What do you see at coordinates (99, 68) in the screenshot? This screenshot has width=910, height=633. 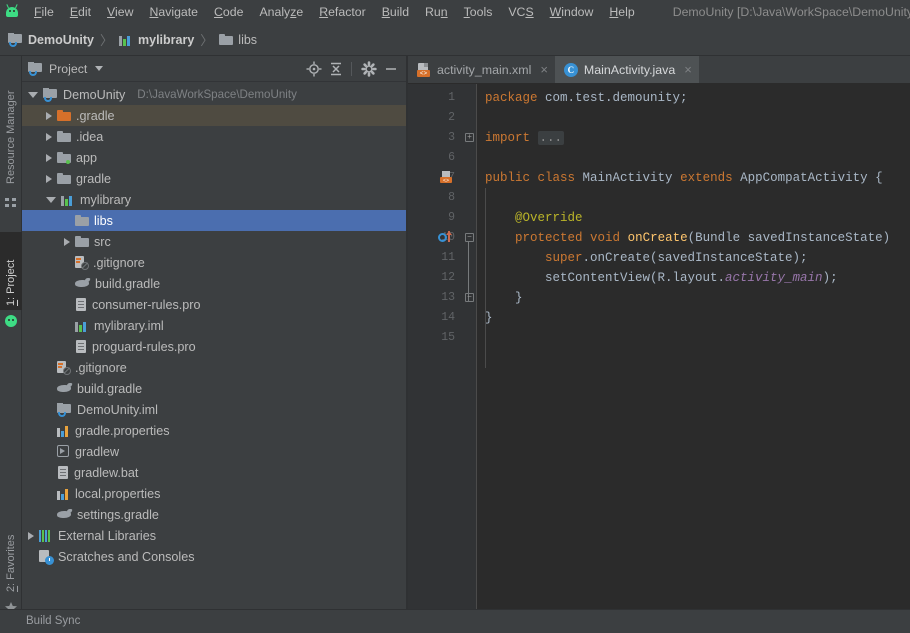 I see `chevron-down-icon` at bounding box center [99, 68].